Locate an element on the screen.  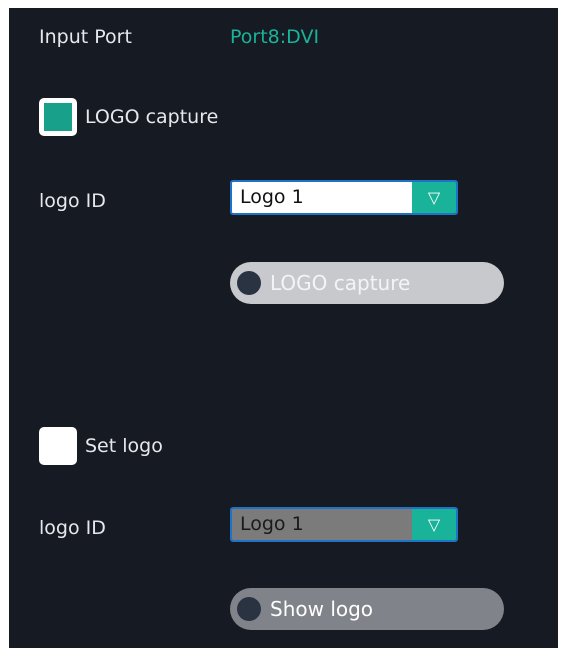
logo-id-select: Logo 1 ▽ is located at coordinates (344, 197).